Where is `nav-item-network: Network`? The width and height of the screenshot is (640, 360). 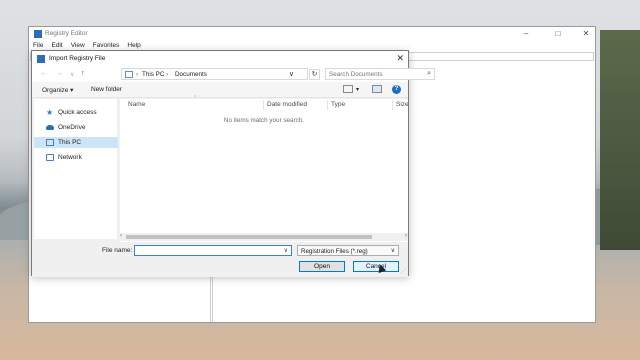 nav-item-network: Network is located at coordinates (76, 157).